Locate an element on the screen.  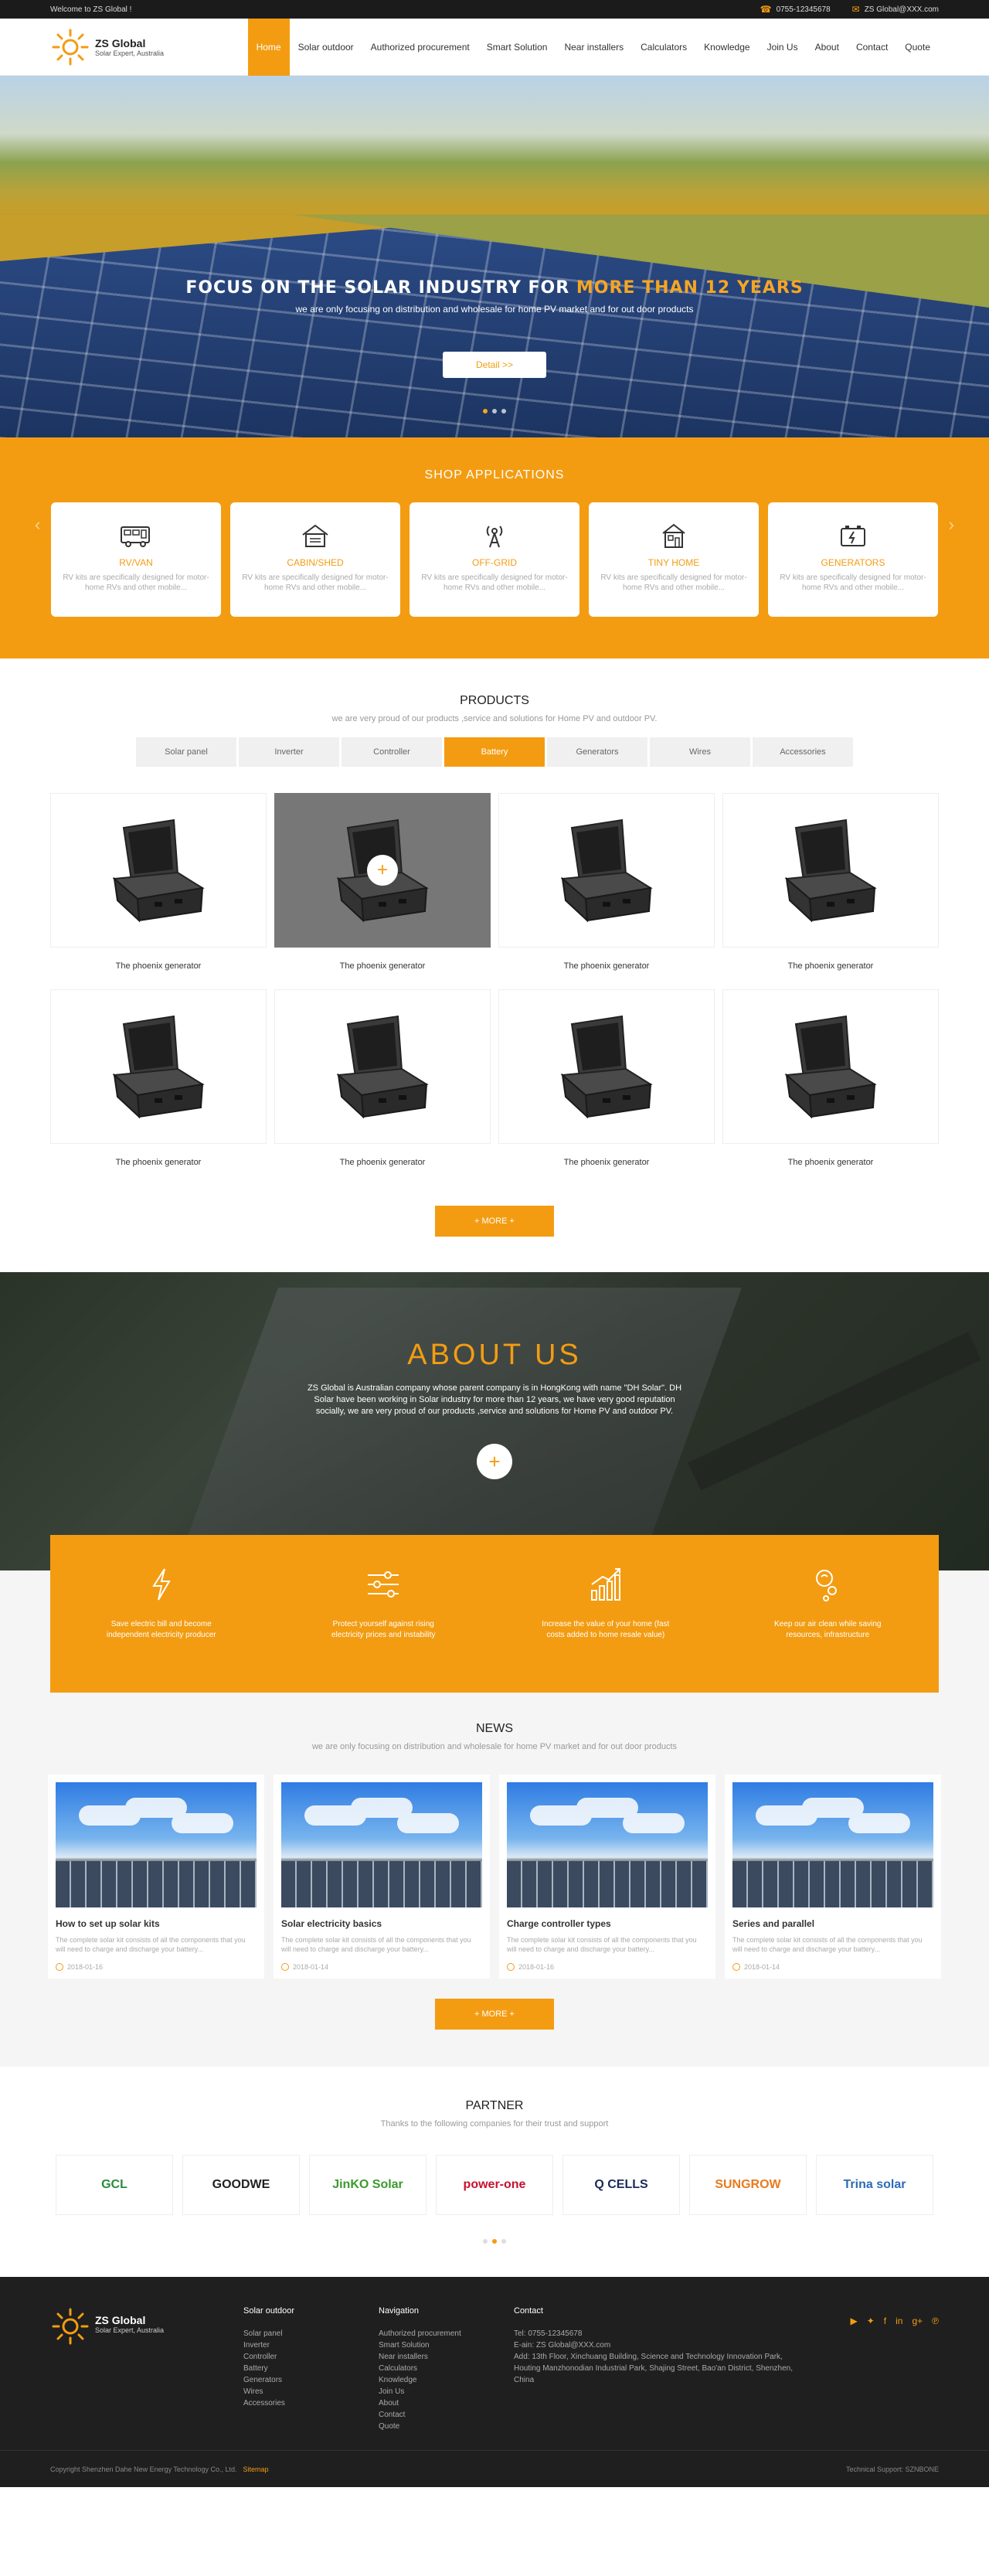
chevron-right-icon: › is located at coordinates (951, 525).